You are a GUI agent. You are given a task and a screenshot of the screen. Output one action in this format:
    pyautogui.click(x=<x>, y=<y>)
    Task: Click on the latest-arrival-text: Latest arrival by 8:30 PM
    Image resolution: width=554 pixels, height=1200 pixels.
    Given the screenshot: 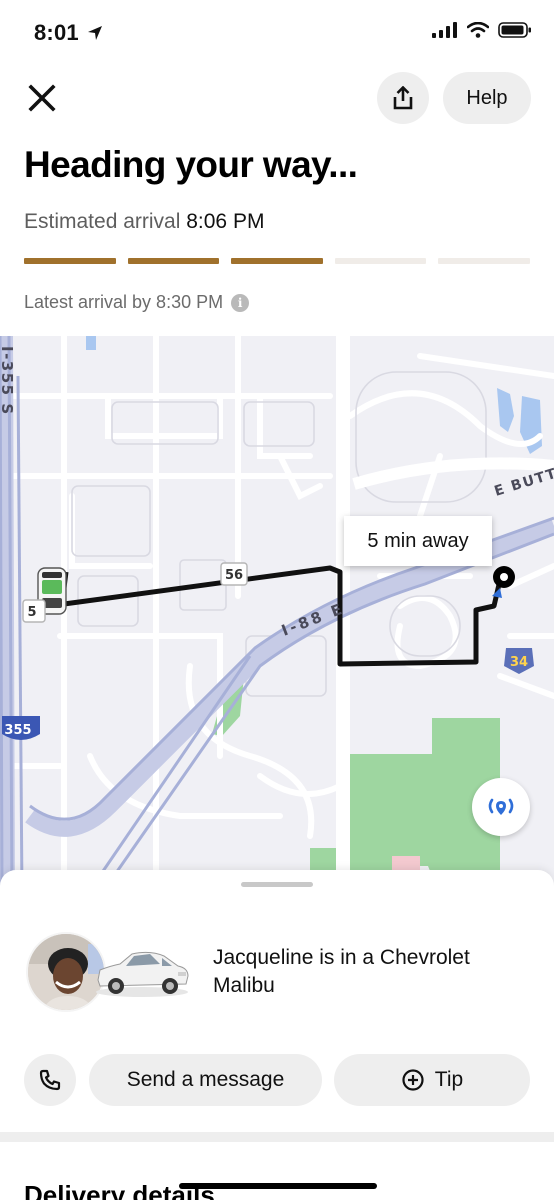 What is the action you would take?
    pyautogui.click(x=124, y=302)
    